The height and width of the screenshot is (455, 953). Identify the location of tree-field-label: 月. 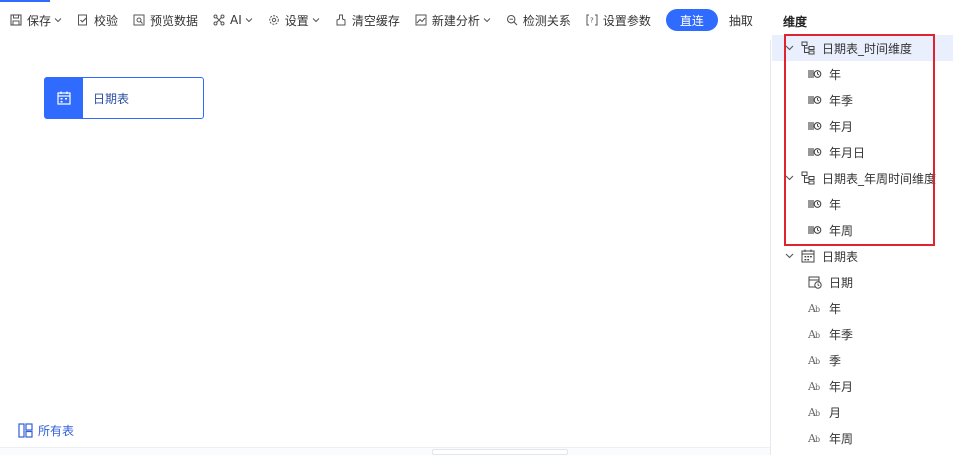
(835, 412).